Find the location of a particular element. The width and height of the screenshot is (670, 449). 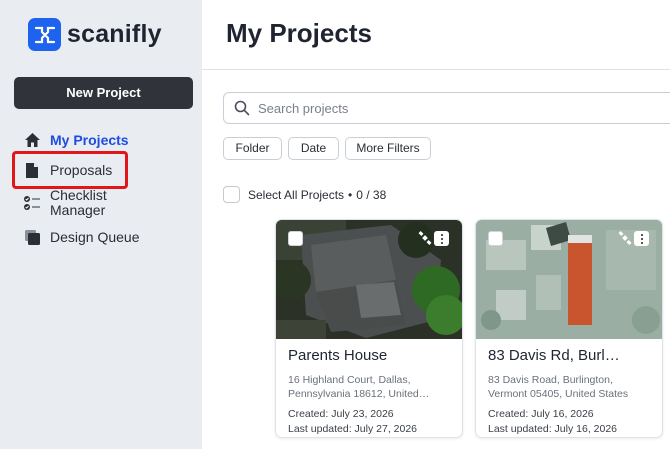

select-all-label: Select All Projects is located at coordinates (296, 194).